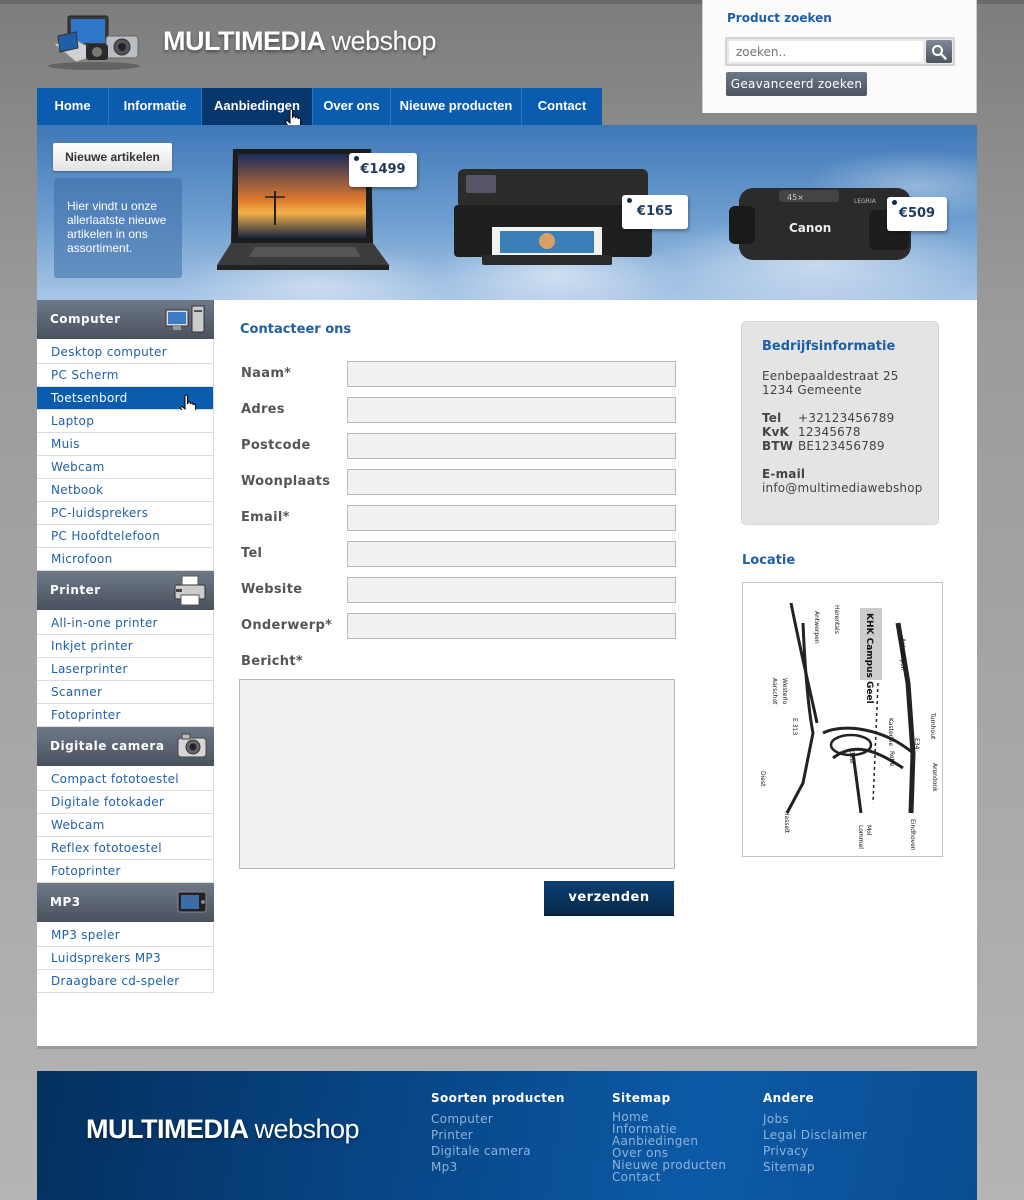  Describe the element at coordinates (795, 197) in the screenshot. I see `svg-text: 45×` at that location.